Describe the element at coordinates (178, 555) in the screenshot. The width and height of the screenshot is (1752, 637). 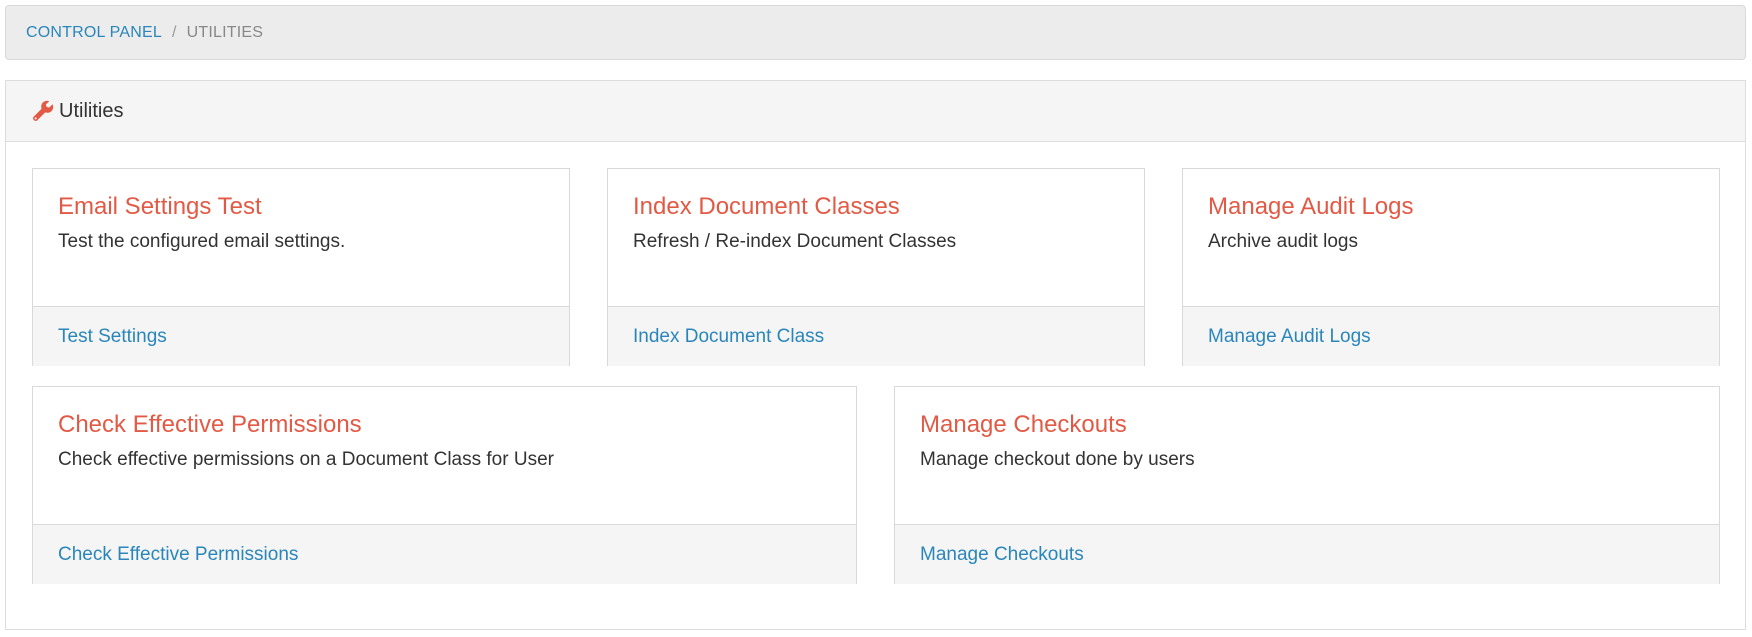
I see `check-effective-permissions-link: Check Effective Permissions` at that location.